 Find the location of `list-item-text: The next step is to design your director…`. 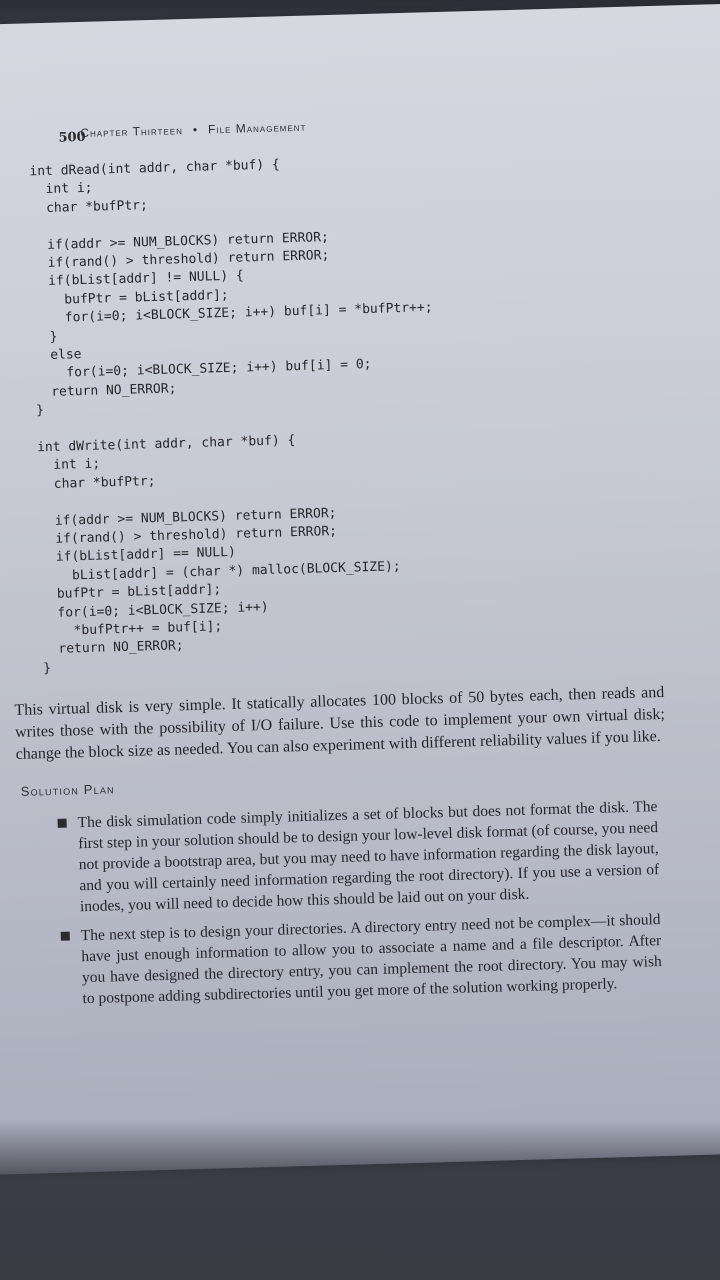

list-item-text: The next step is to design your director… is located at coordinates (371, 959).